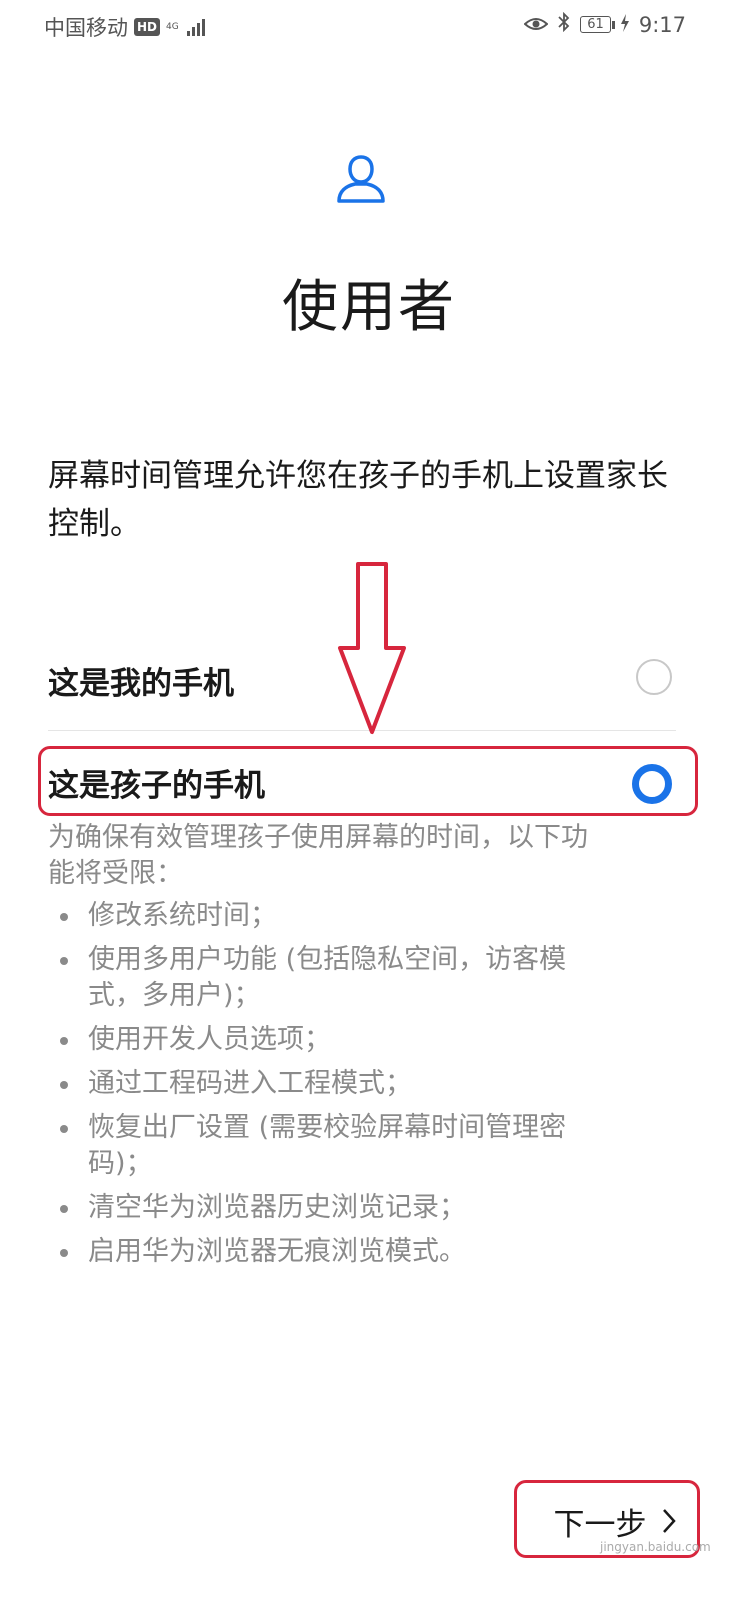  I want to click on status-right: 61 9:17, so click(604, 24).